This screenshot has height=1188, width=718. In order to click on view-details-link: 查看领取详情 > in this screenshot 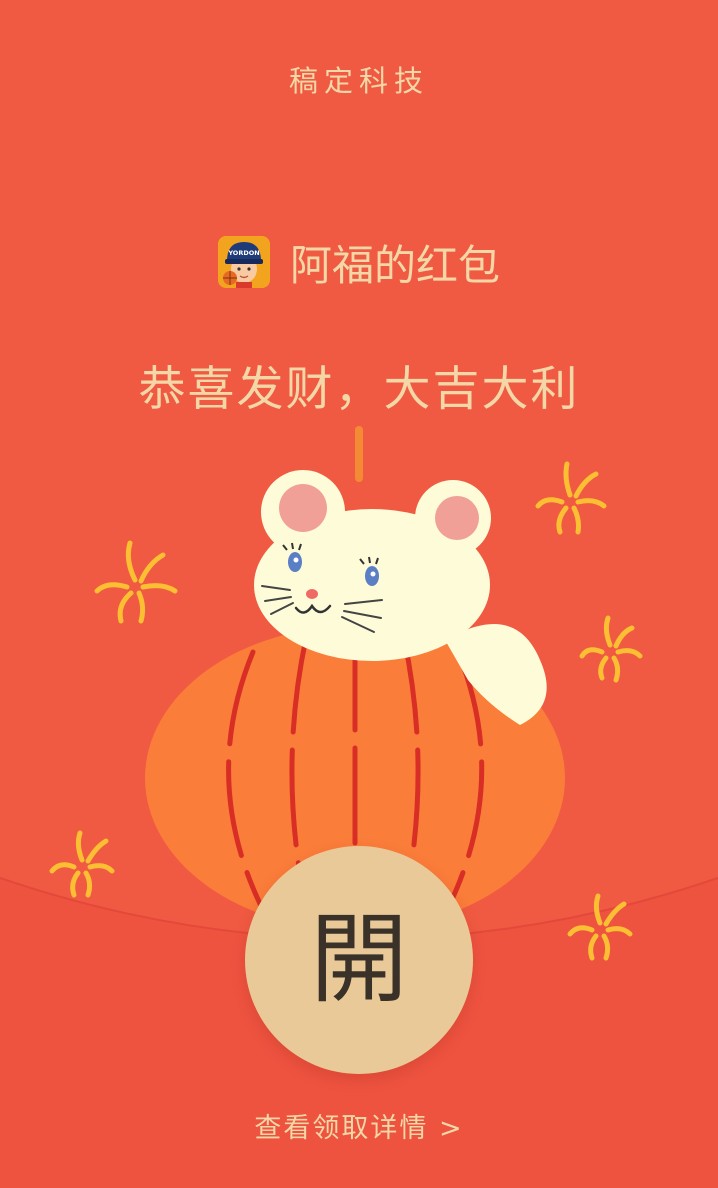, I will do `click(359, 1125)`.